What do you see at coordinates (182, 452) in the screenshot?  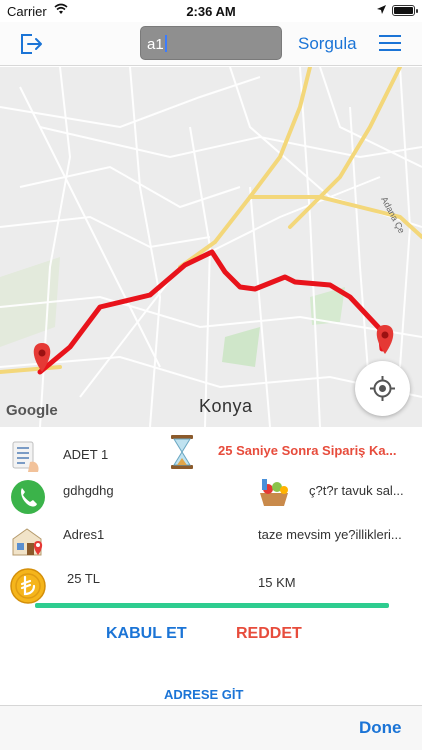 I see `hourglass-icon` at bounding box center [182, 452].